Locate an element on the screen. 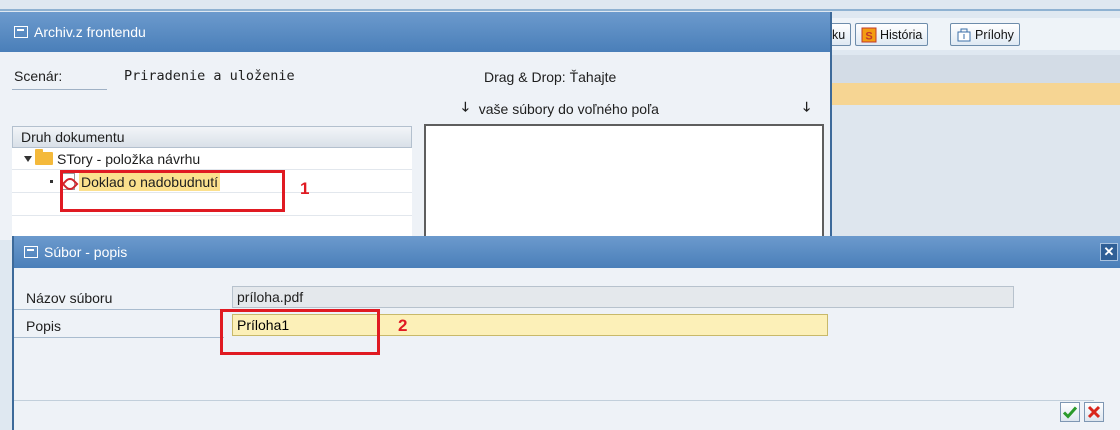  cancel-x-icon is located at coordinates (1094, 412).